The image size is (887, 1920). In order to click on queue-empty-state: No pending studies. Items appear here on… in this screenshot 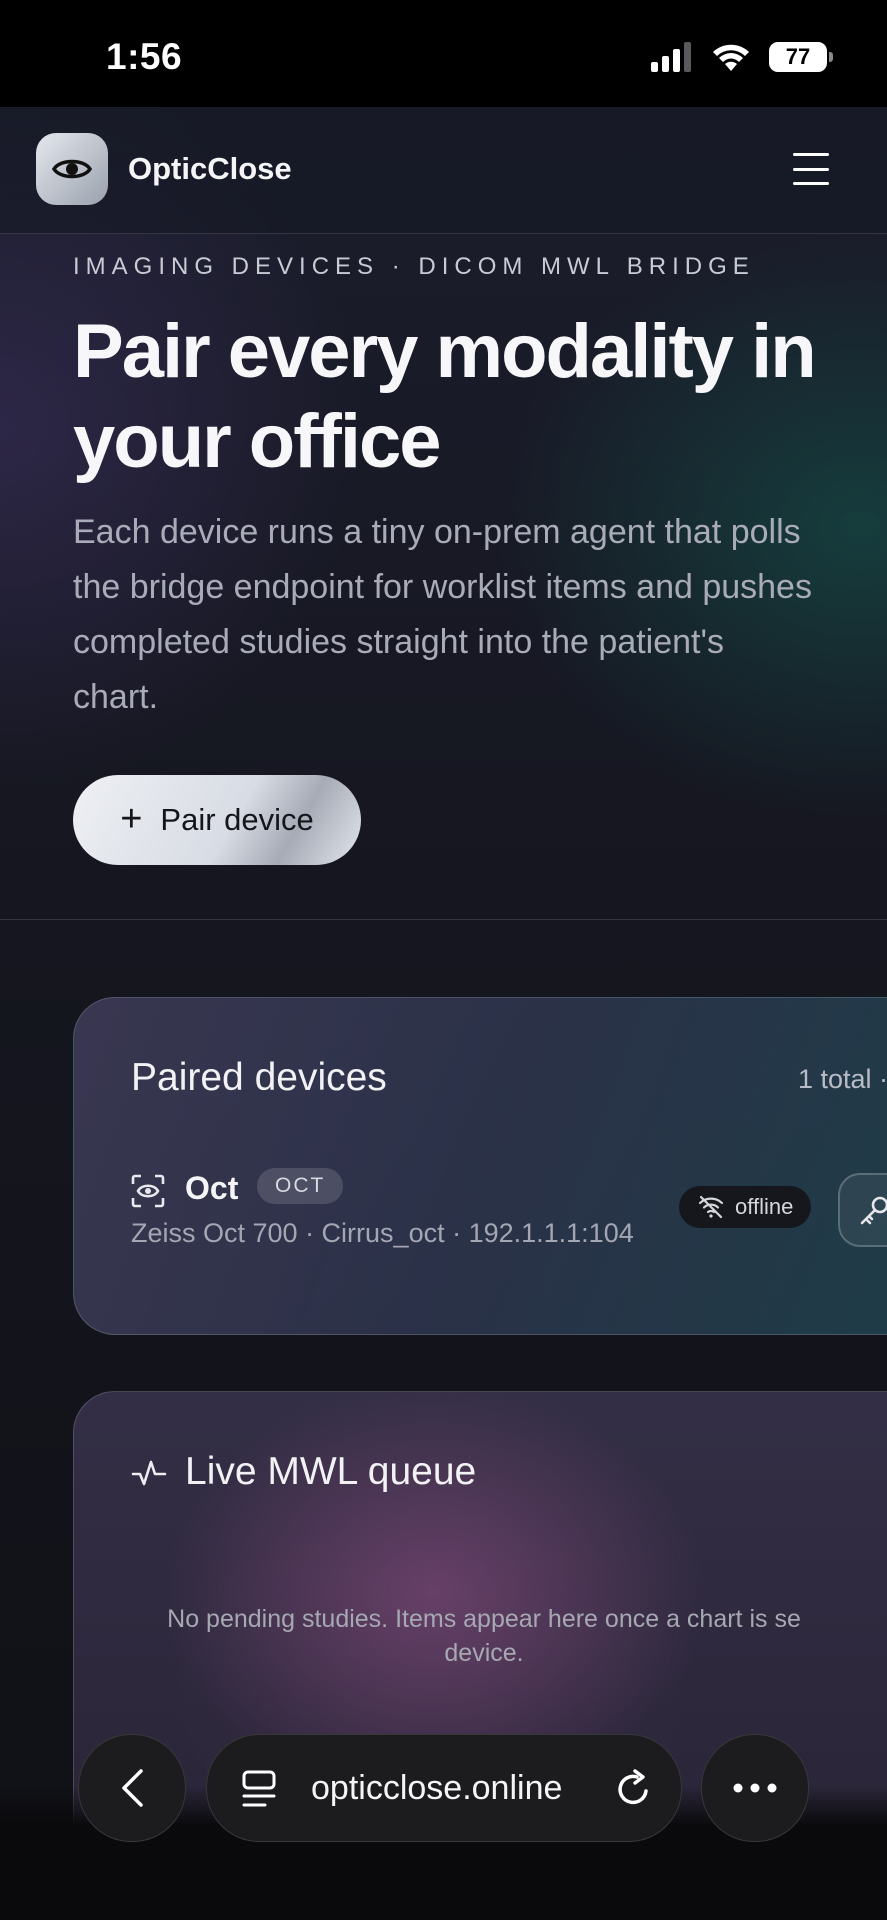, I will do `click(484, 1636)`.